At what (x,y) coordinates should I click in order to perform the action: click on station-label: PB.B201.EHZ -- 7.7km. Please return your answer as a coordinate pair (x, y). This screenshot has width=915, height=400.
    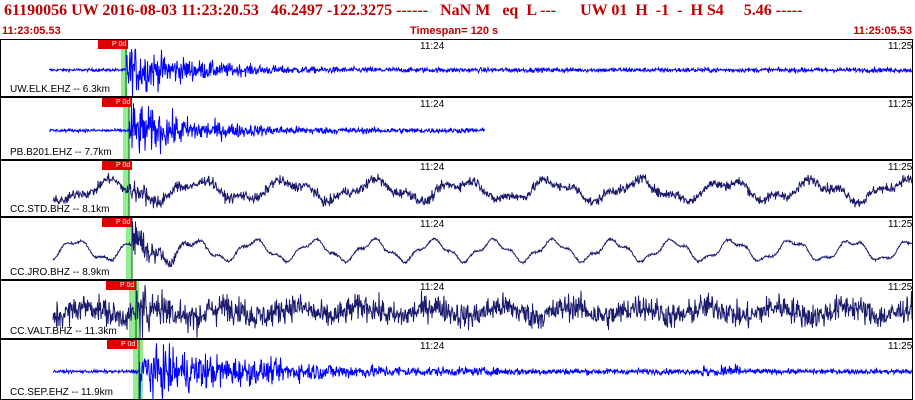
    Looking at the image, I should click on (61, 152).